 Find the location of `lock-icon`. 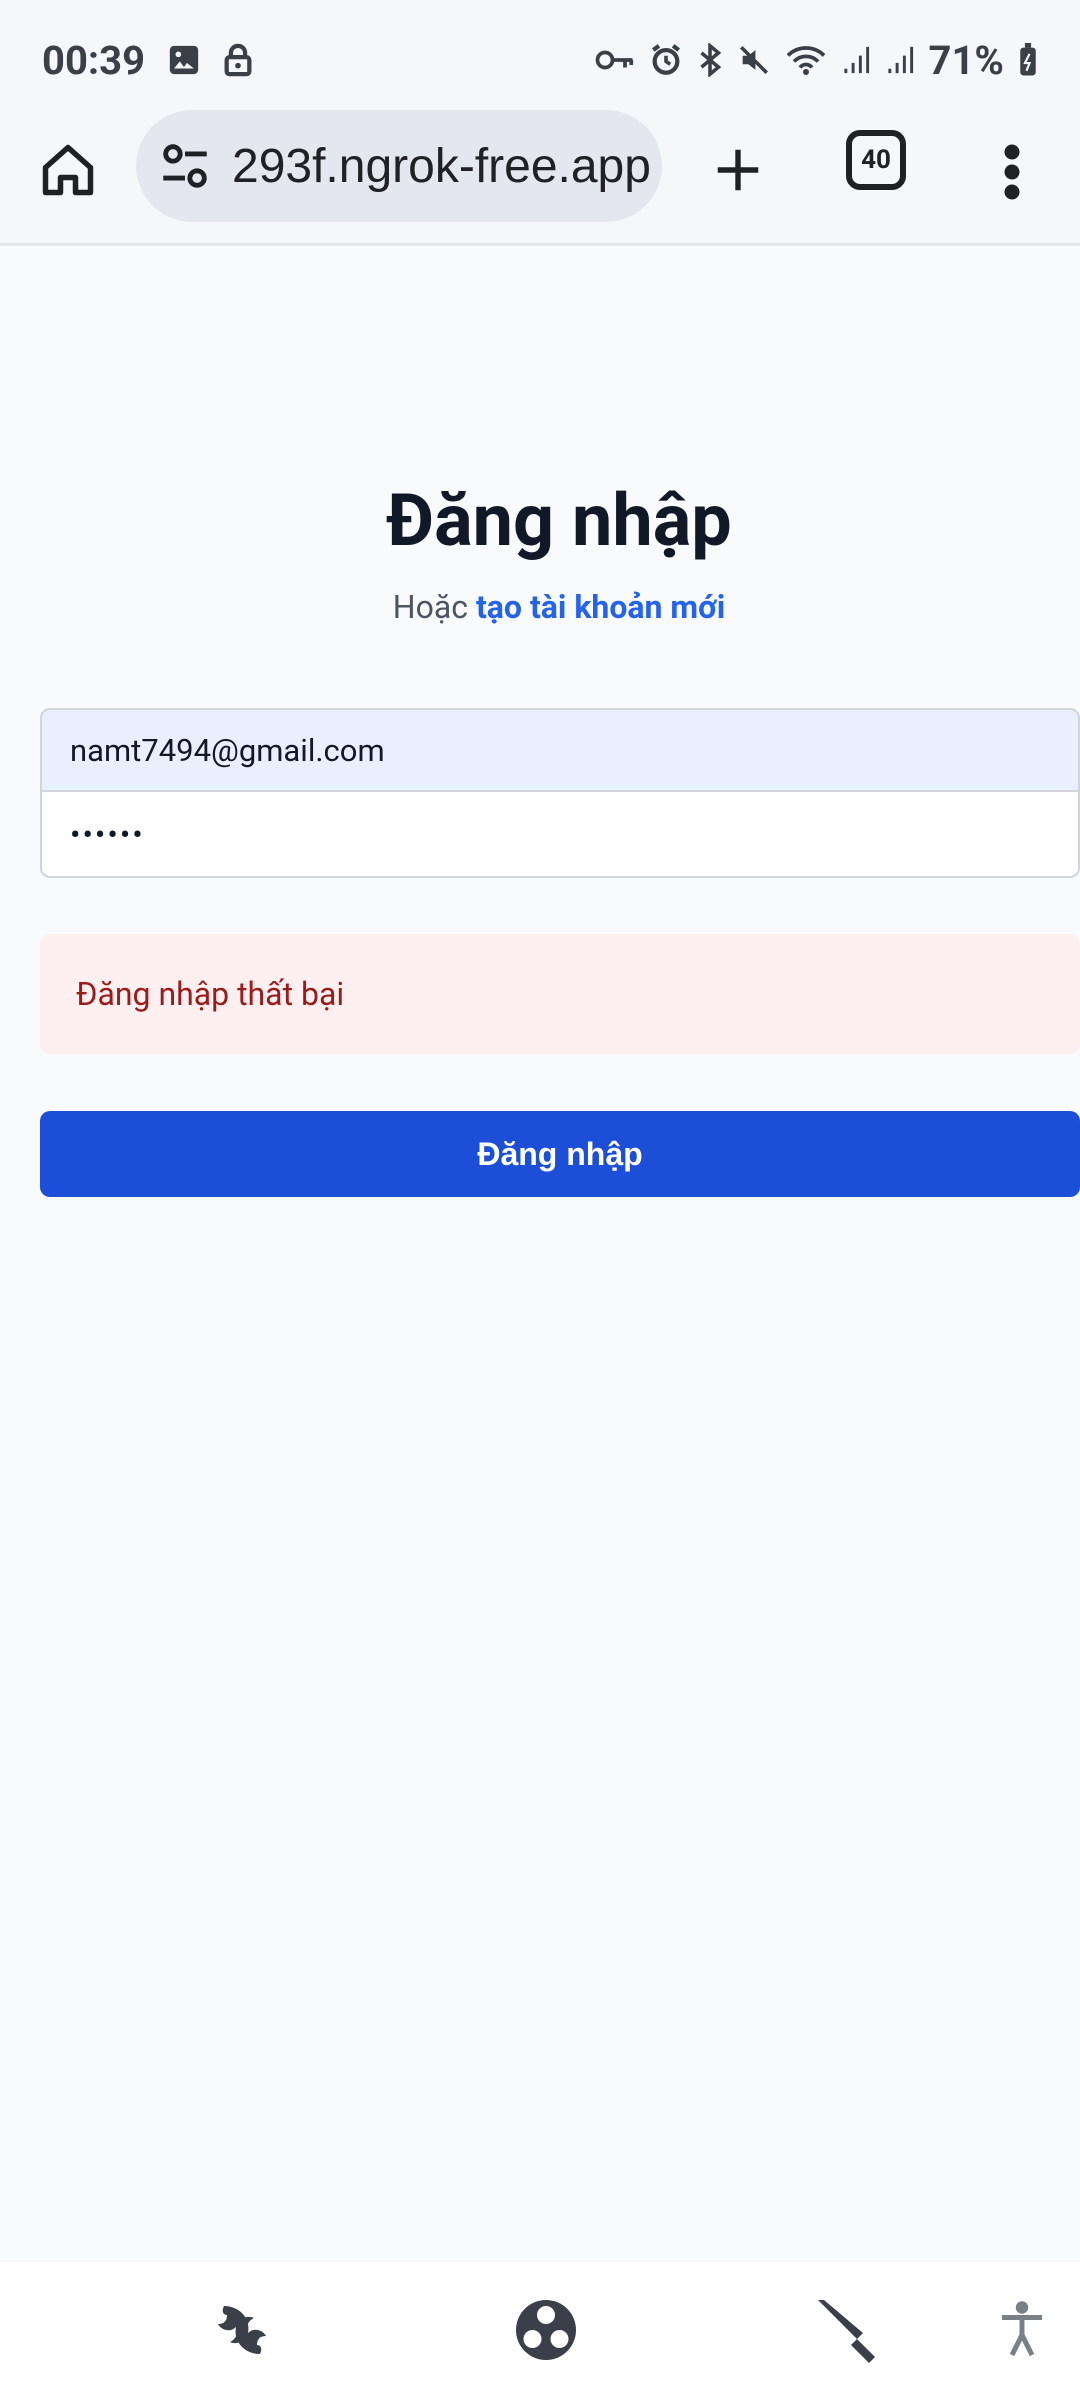

lock-icon is located at coordinates (238, 60).